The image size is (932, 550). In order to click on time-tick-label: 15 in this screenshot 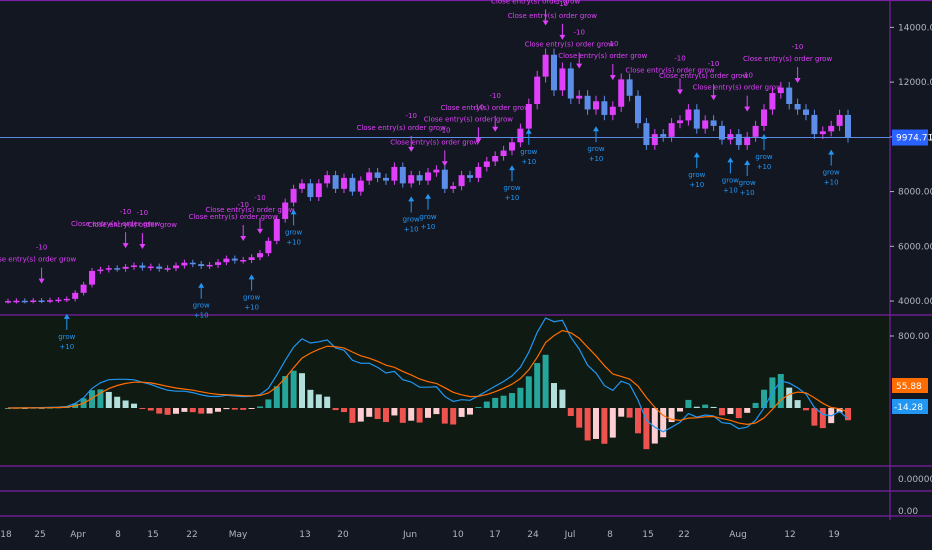, I will do `click(647, 535)`.